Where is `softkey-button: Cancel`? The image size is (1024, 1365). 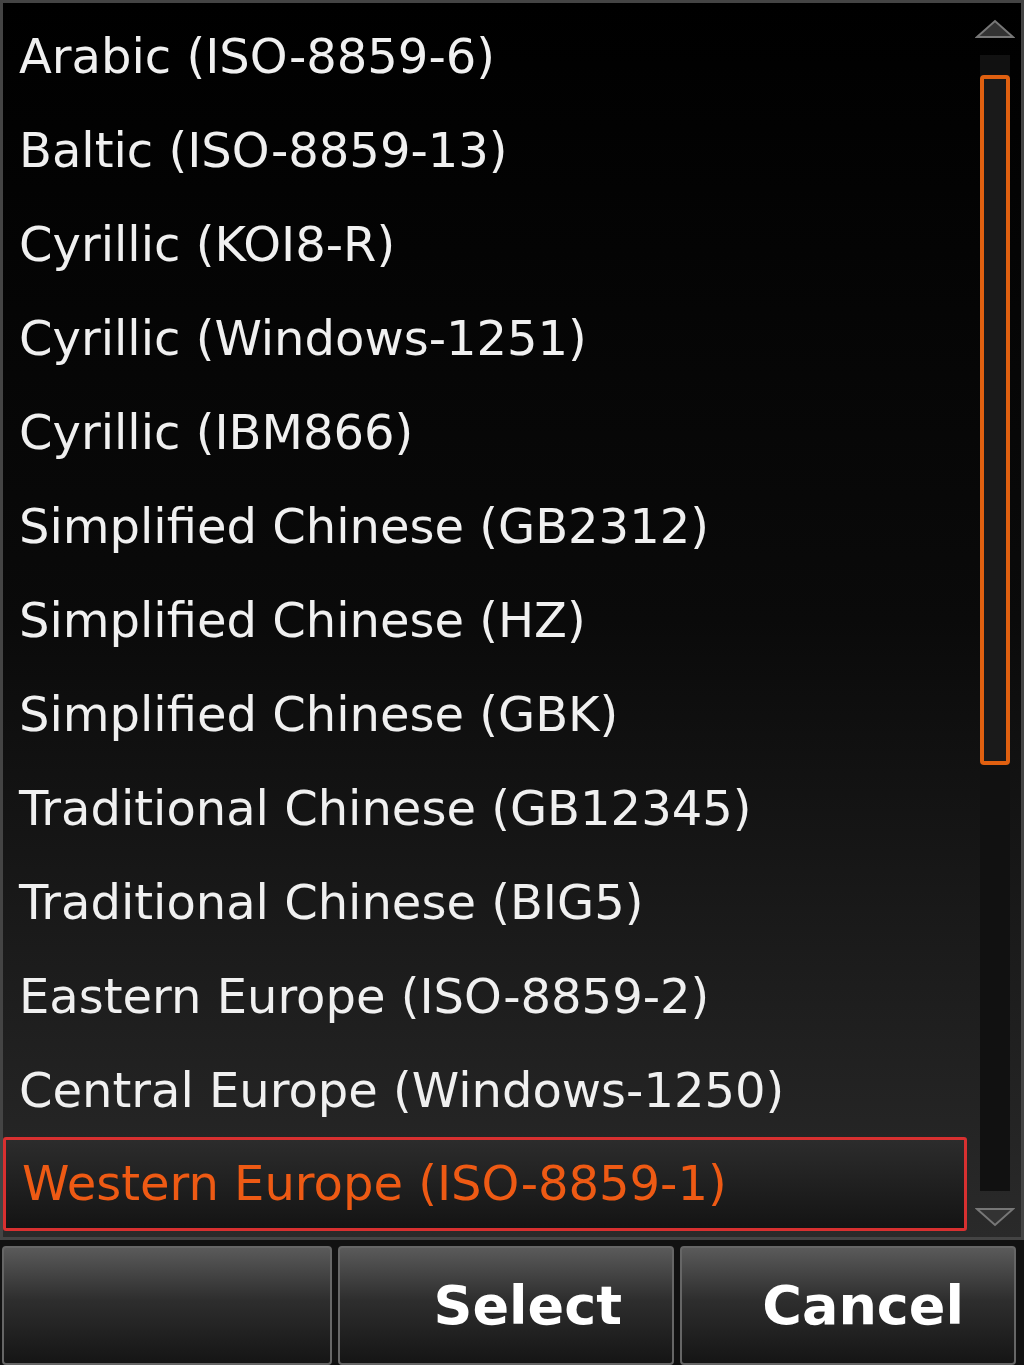
softkey-button: Cancel is located at coordinates (848, 1305).